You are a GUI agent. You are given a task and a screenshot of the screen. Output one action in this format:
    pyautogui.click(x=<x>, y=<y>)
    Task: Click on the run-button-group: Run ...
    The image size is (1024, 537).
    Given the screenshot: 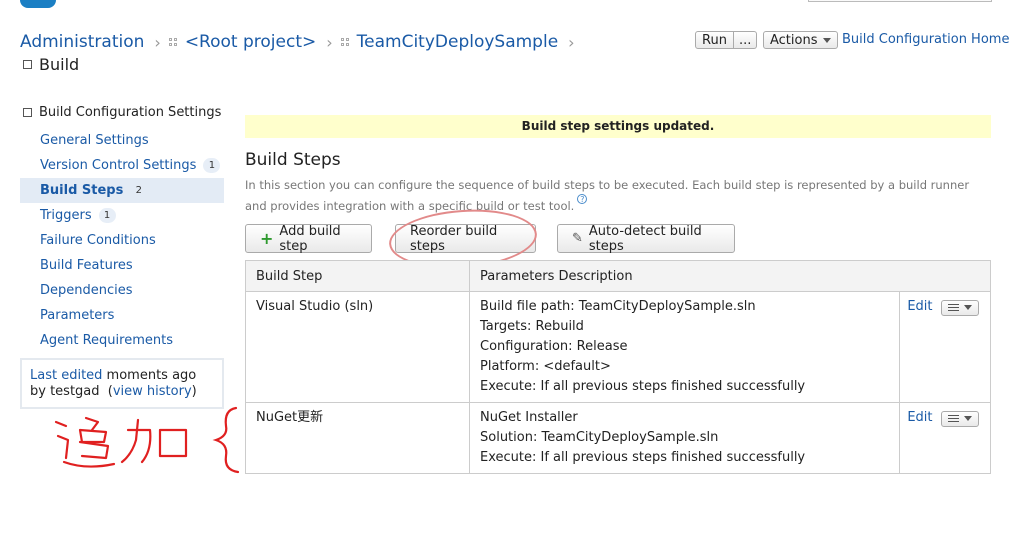 What is the action you would take?
    pyautogui.click(x=726, y=40)
    